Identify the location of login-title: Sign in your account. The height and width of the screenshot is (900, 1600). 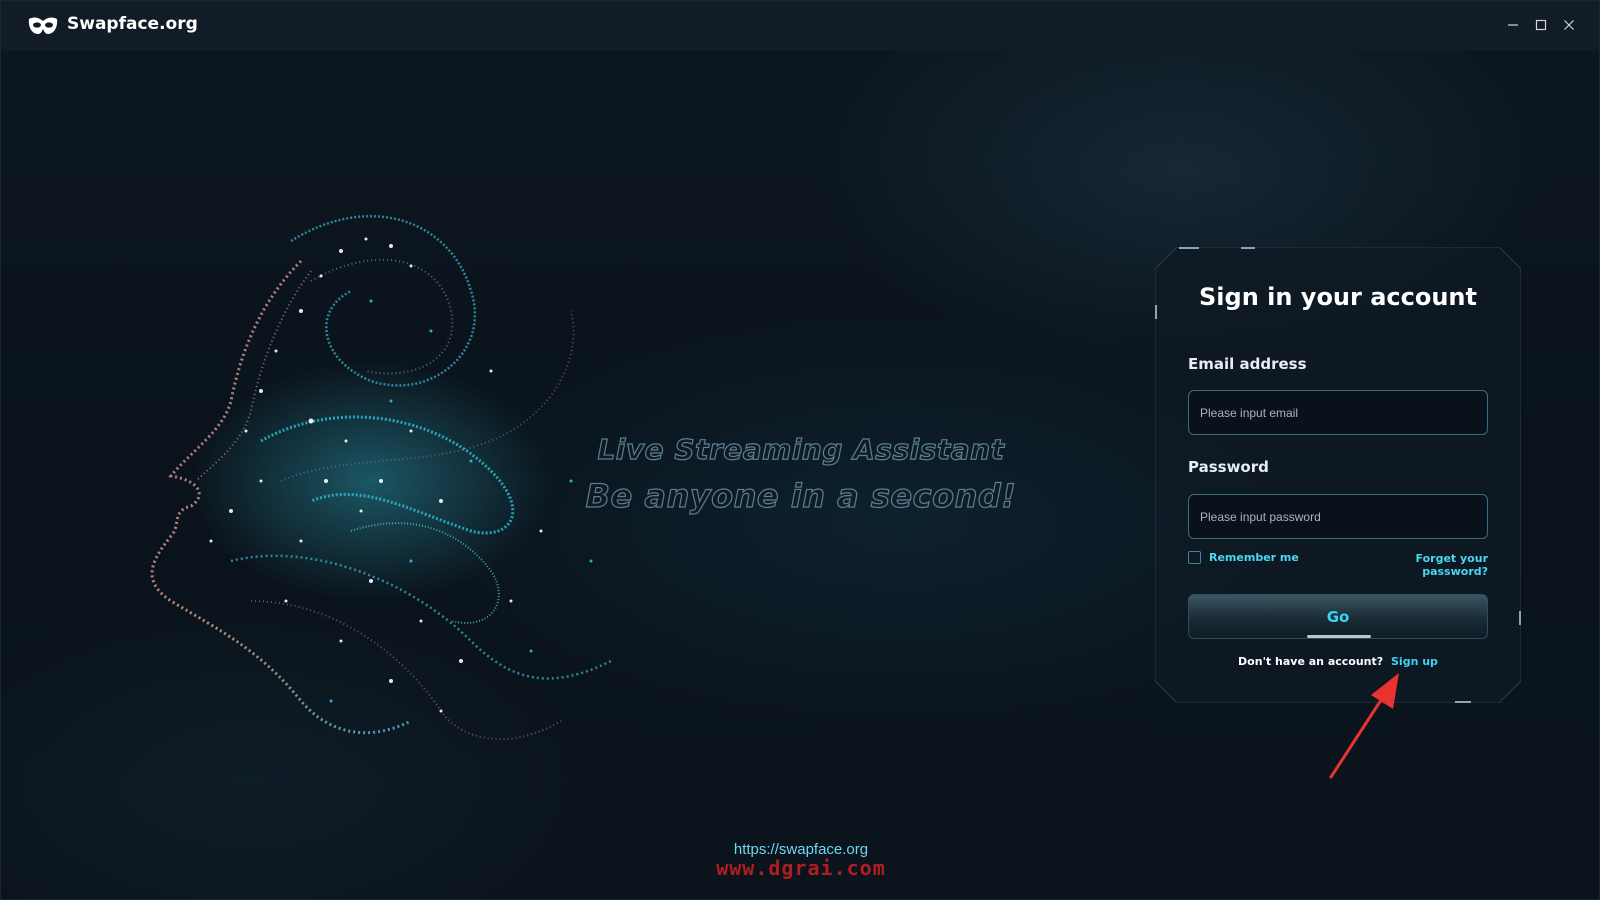
(1338, 297).